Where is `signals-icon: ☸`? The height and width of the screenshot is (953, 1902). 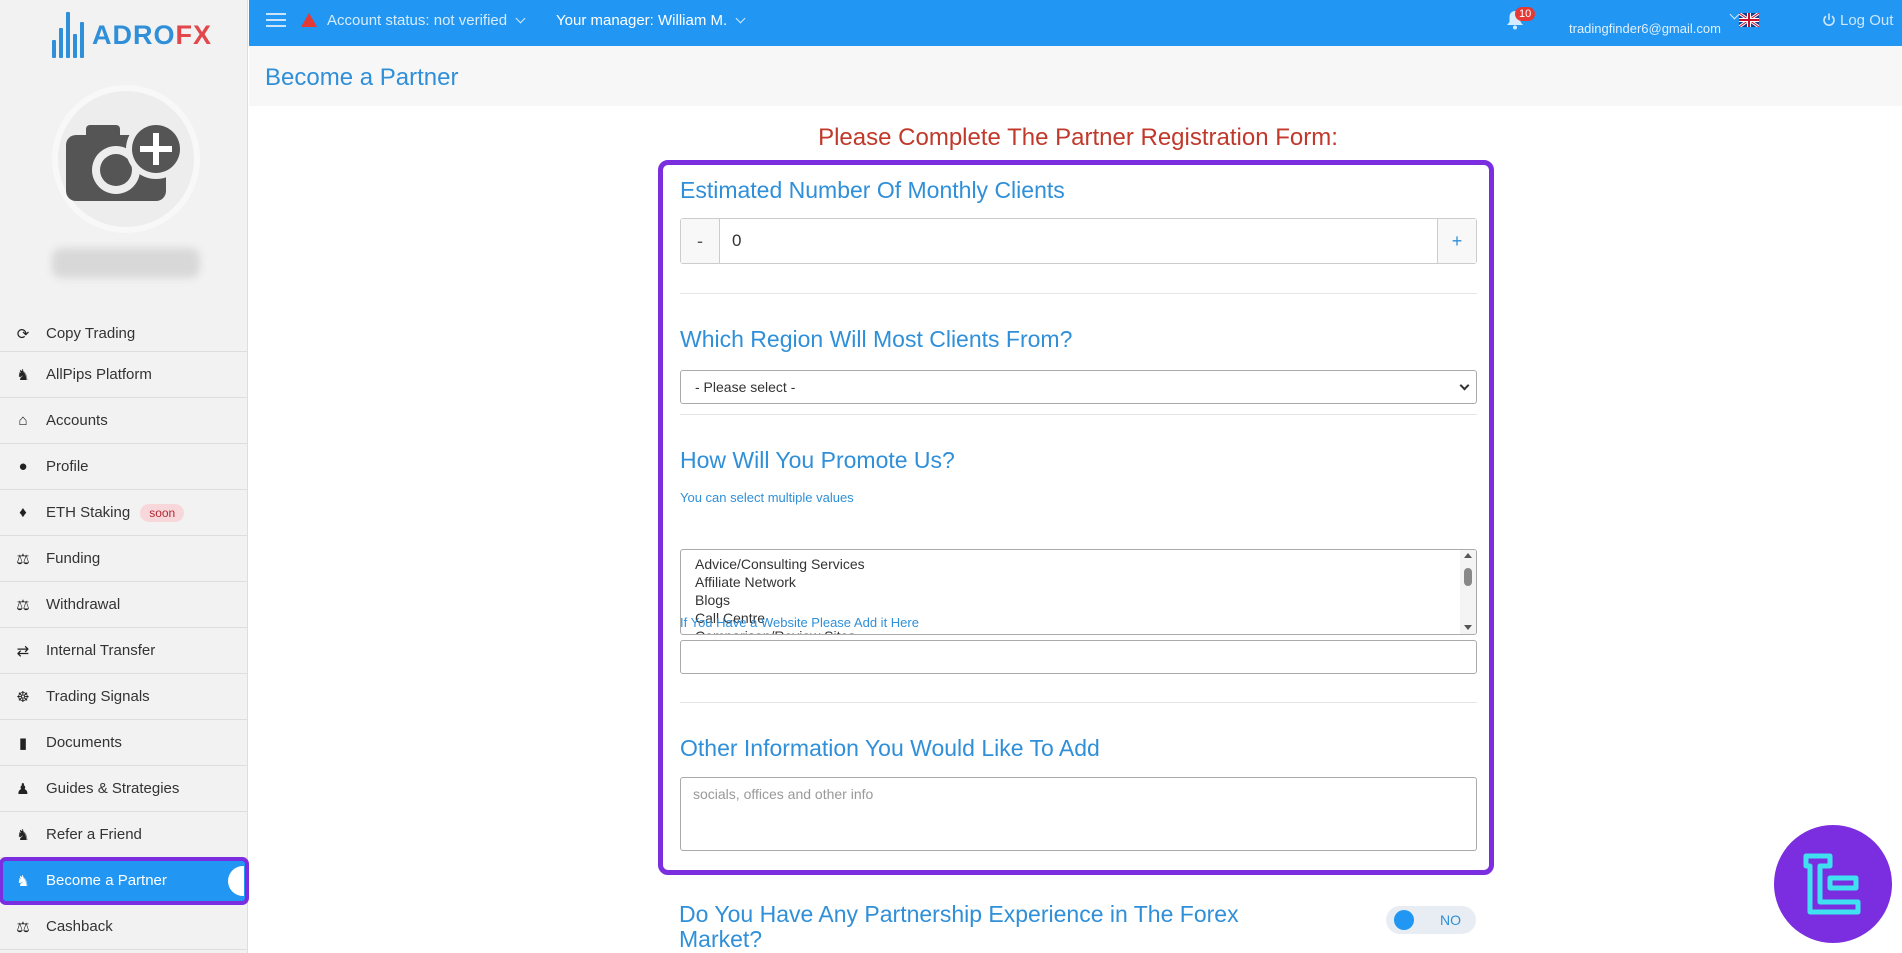
signals-icon: ☸ is located at coordinates (23, 697).